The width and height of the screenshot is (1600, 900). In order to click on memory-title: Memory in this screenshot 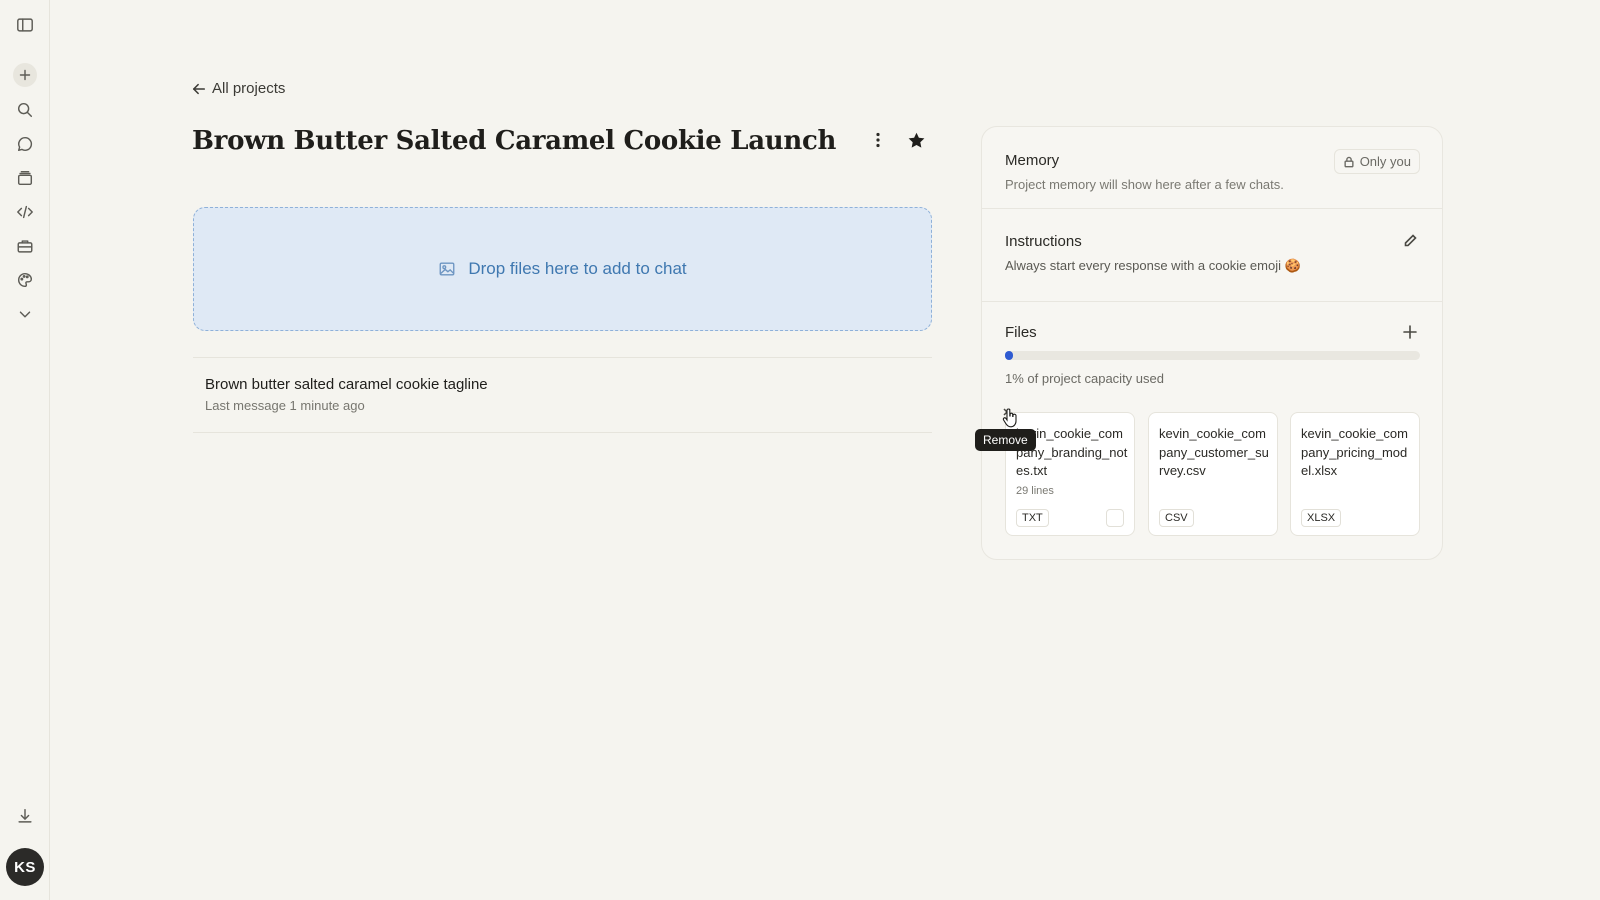, I will do `click(1032, 160)`.